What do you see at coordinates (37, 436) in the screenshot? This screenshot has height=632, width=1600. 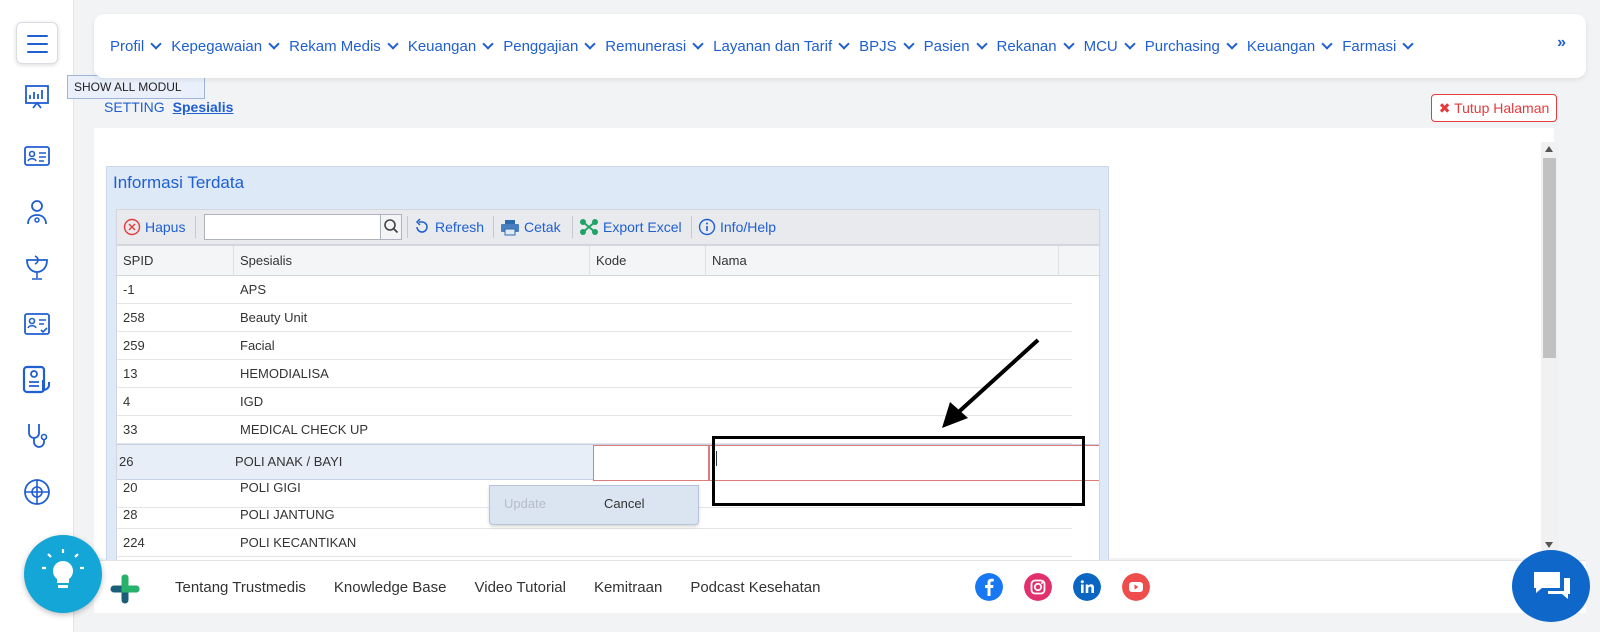 I see `stethoscope-icon` at bounding box center [37, 436].